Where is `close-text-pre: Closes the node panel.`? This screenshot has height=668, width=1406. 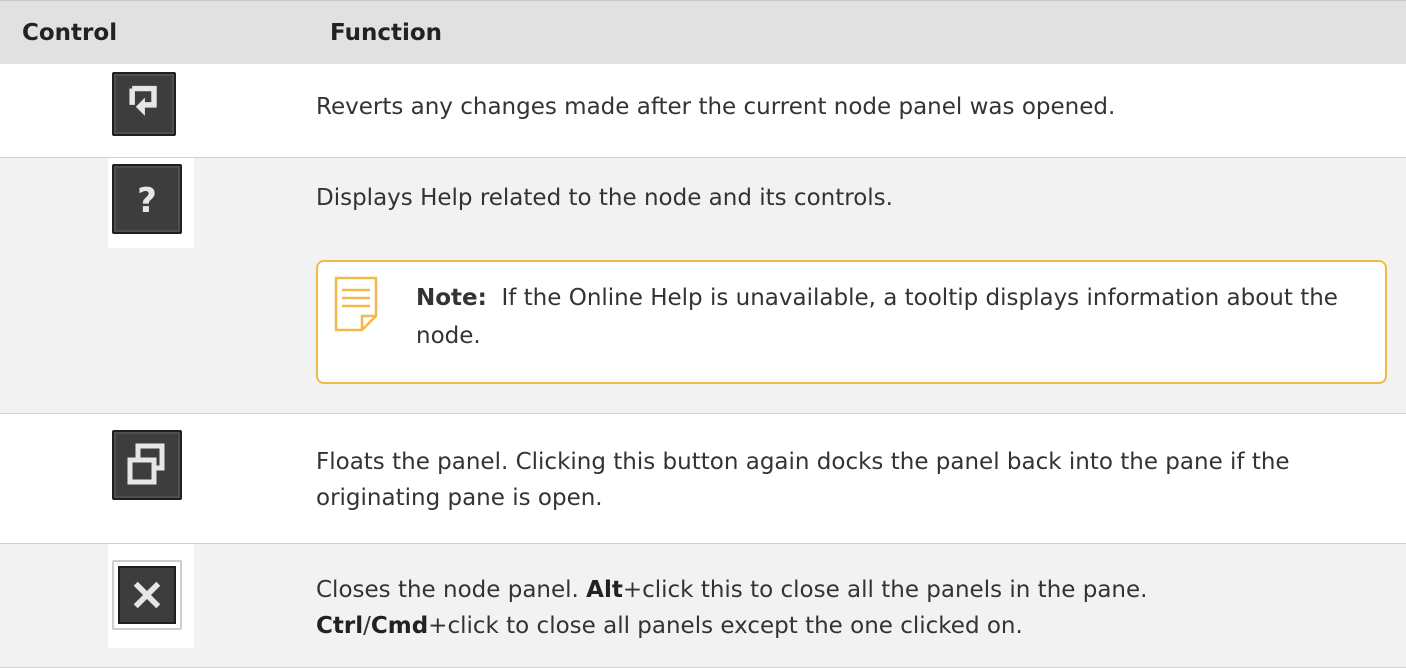 close-text-pre: Closes the node panel. is located at coordinates (451, 590).